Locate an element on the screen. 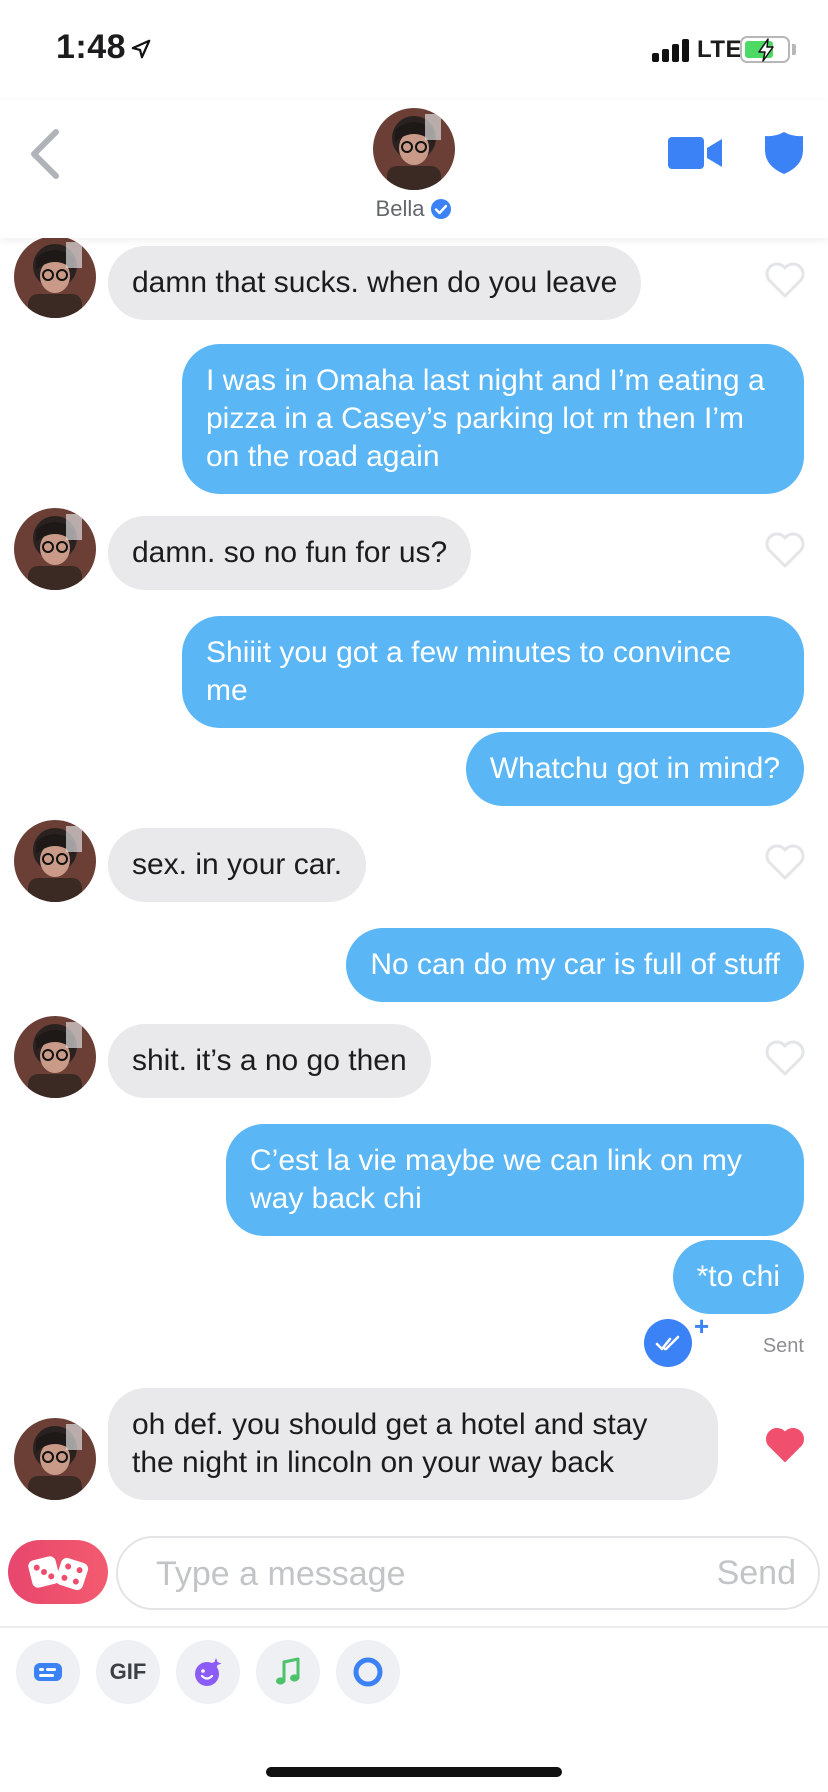 The width and height of the screenshot is (828, 1792). back-chevron-icon is located at coordinates (45, 154).